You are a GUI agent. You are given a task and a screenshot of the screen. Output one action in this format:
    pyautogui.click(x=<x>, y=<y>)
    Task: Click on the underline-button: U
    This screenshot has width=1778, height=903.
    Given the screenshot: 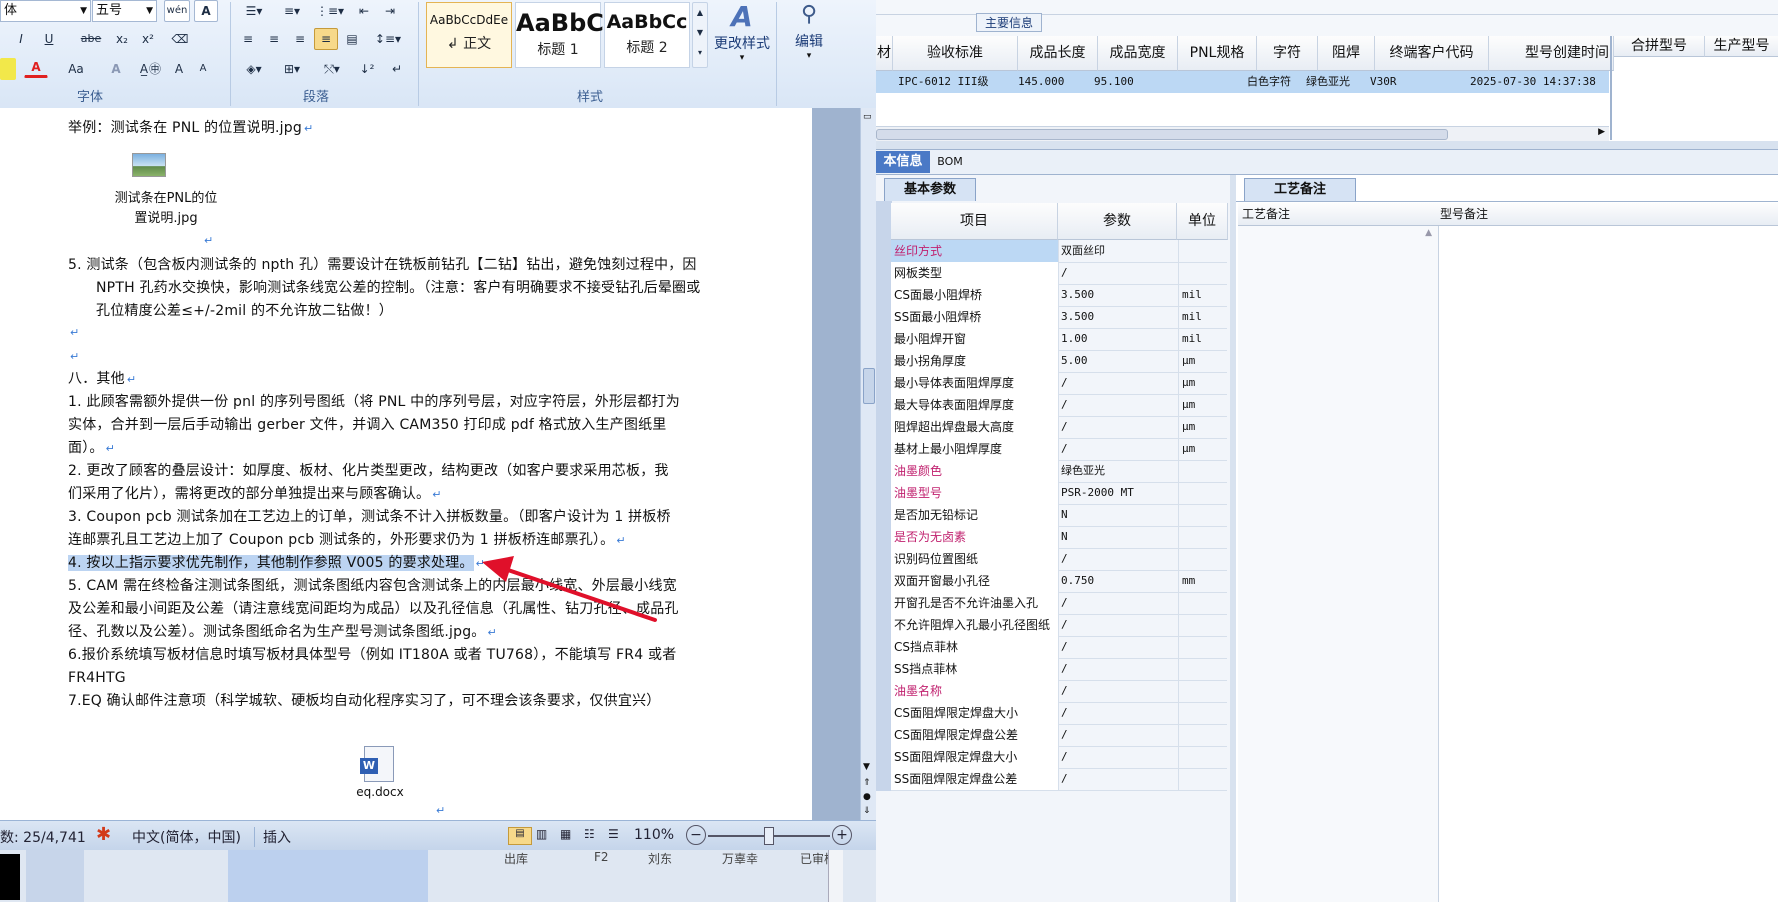 What is the action you would take?
    pyautogui.click(x=49, y=39)
    